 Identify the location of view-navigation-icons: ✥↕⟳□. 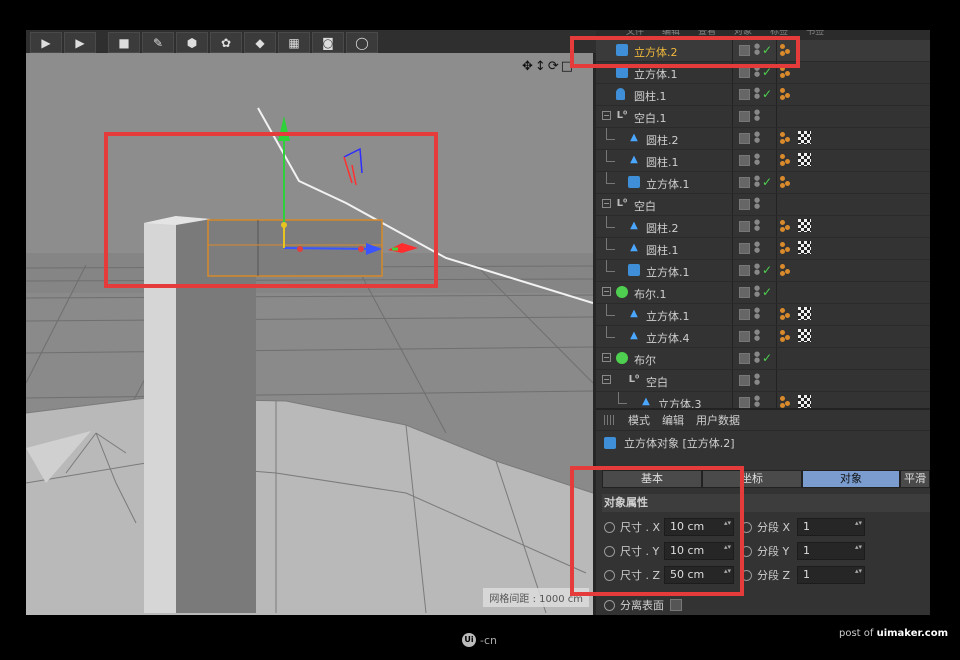
(548, 66).